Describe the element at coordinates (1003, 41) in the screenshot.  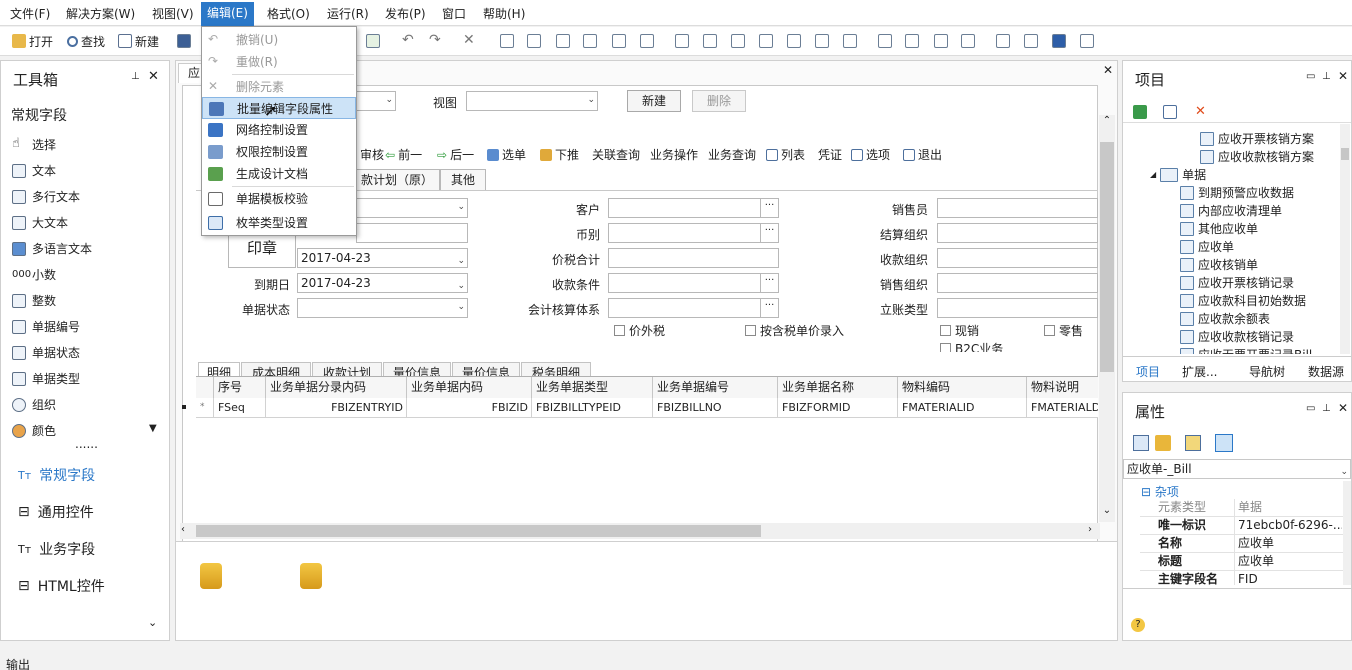
I see `bring-front-icon` at that location.